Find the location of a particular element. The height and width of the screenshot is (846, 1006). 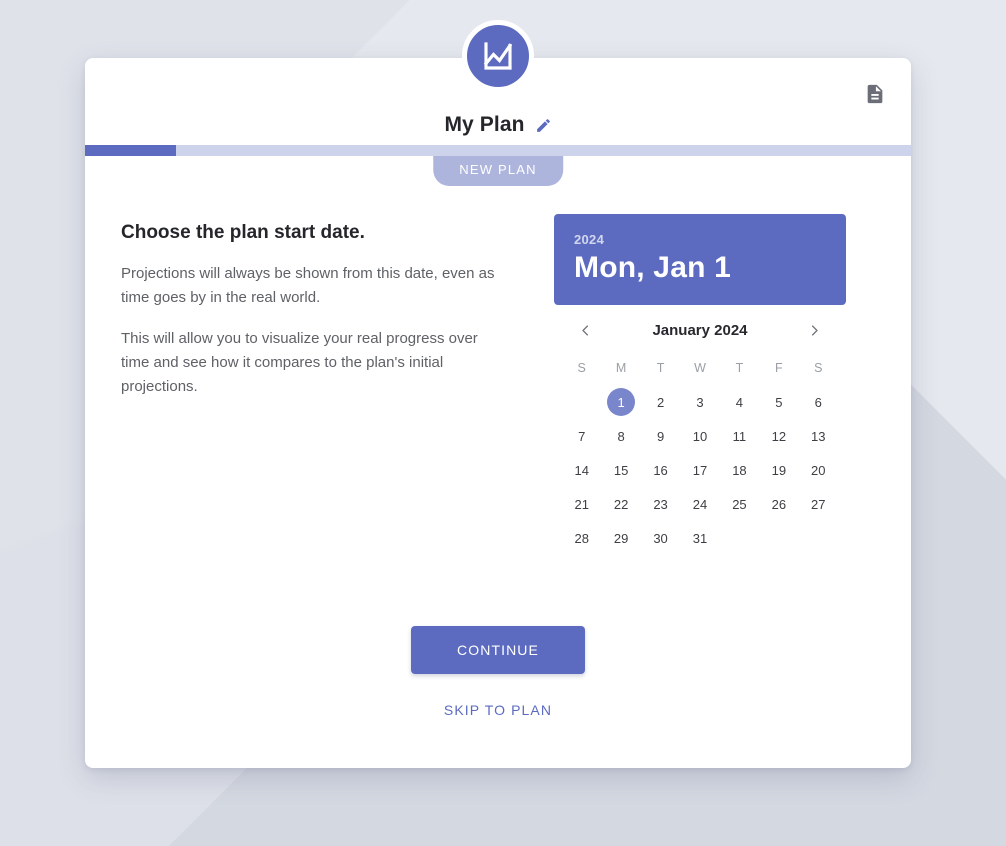

calendar-day: 12 is located at coordinates (778, 436).